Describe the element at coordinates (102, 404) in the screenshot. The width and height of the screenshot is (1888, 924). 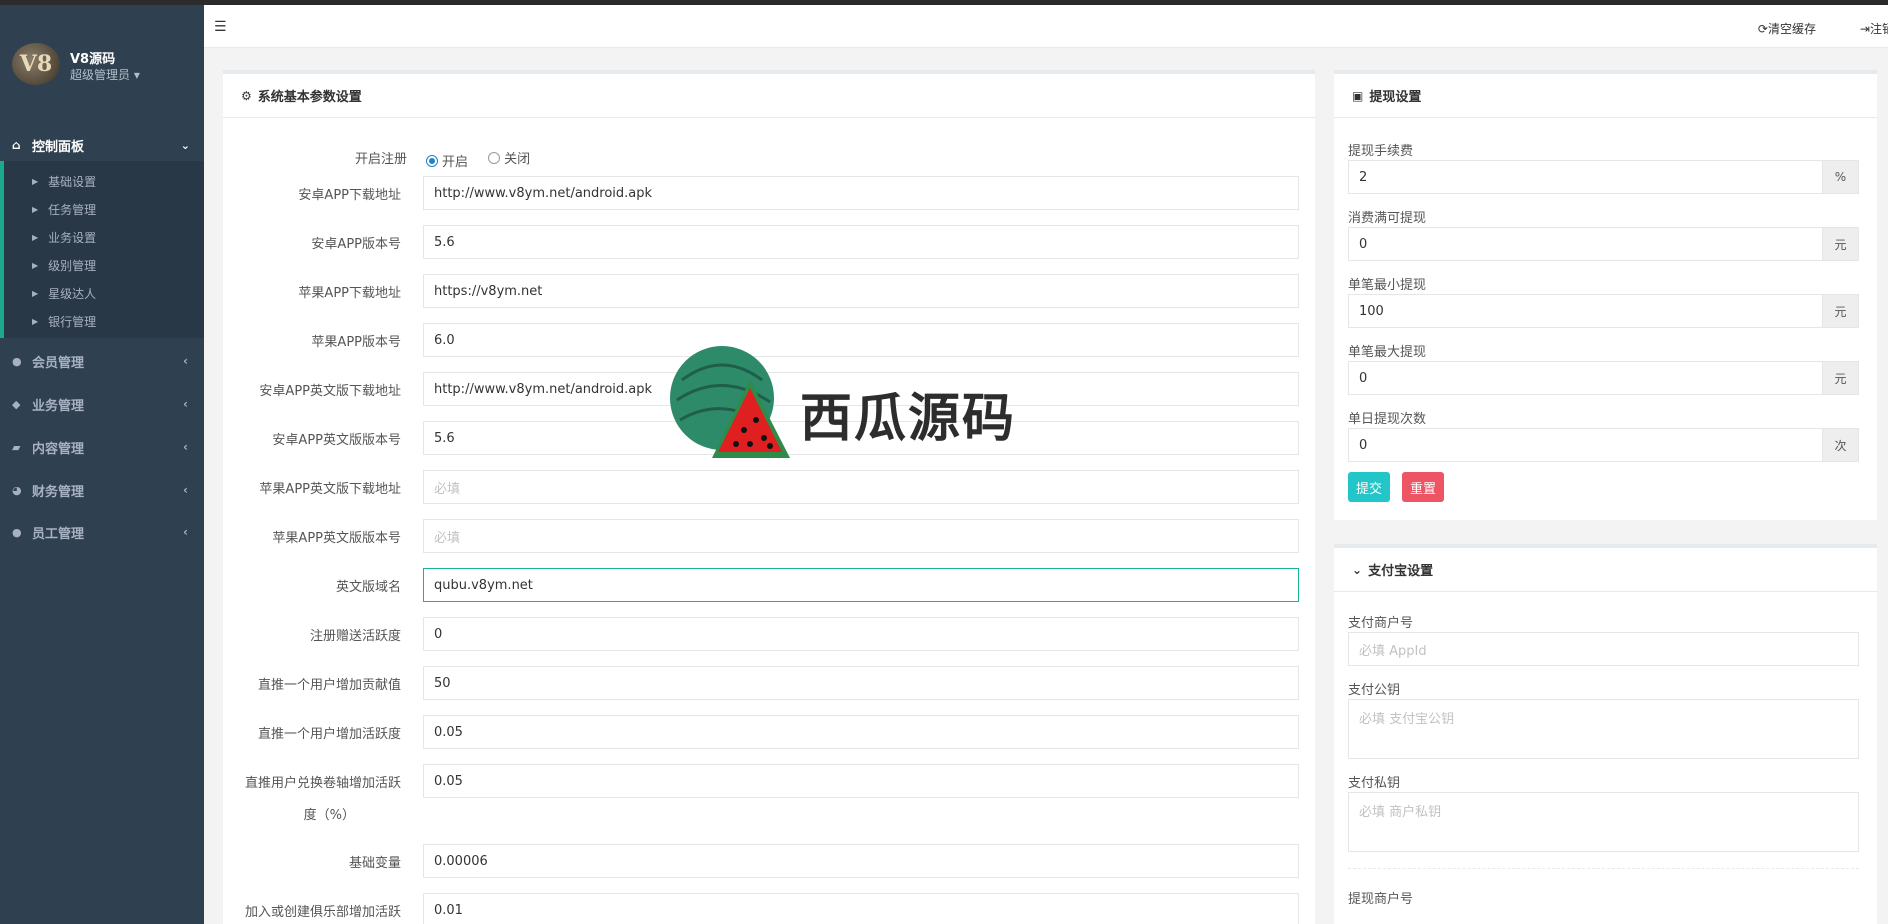
I see `nav-business: ◆ 业务管理 ‹` at that location.